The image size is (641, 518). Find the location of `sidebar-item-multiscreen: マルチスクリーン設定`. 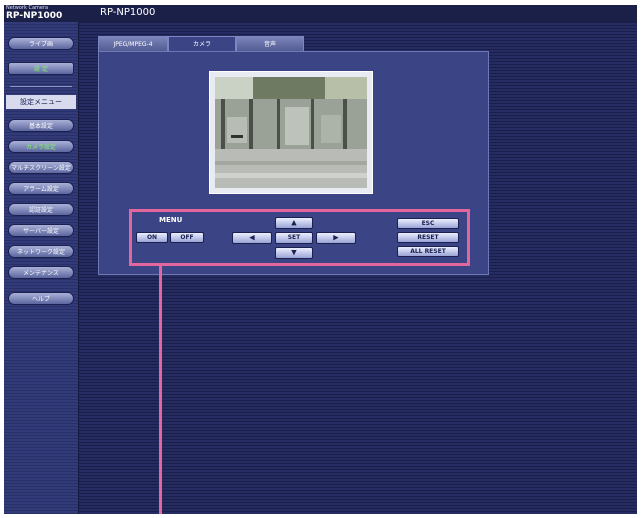

sidebar-item-multiscreen: マルチスクリーン設定 is located at coordinates (41, 167).